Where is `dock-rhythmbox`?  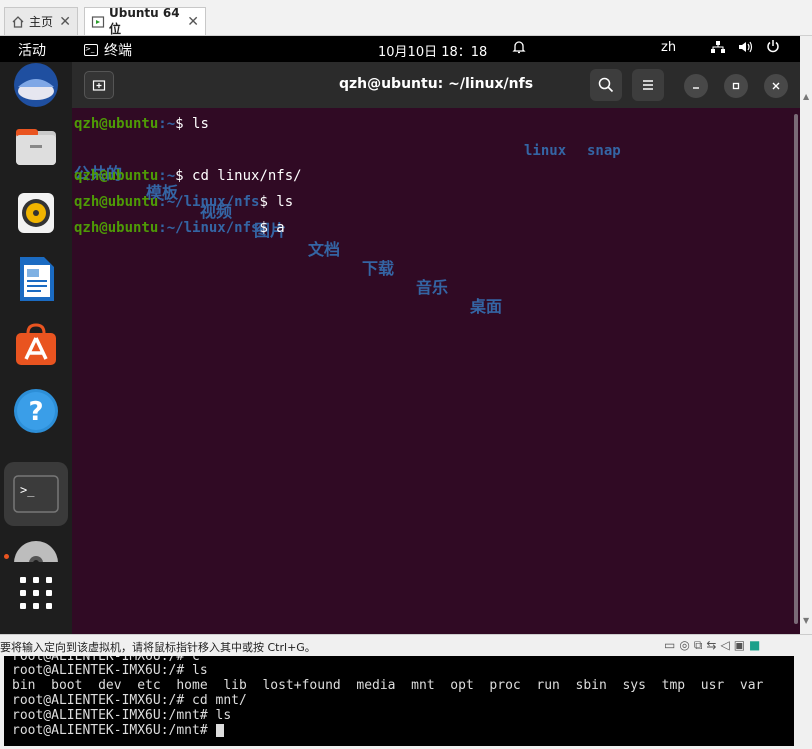
dock-rhythmbox is located at coordinates (36, 213).